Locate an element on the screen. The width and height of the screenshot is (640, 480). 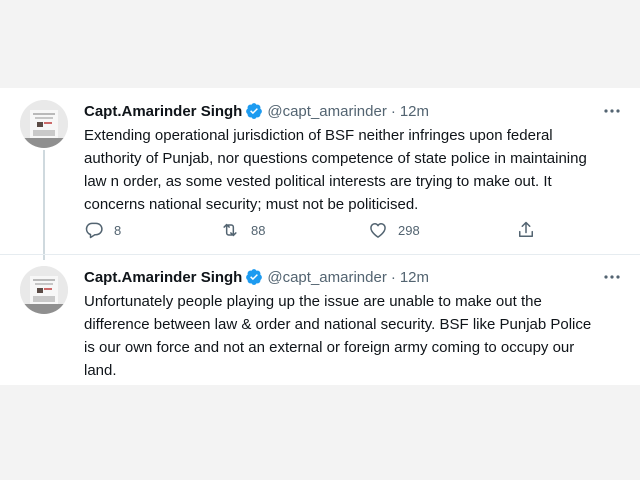
reply-button: 8 is located at coordinates (102, 230).